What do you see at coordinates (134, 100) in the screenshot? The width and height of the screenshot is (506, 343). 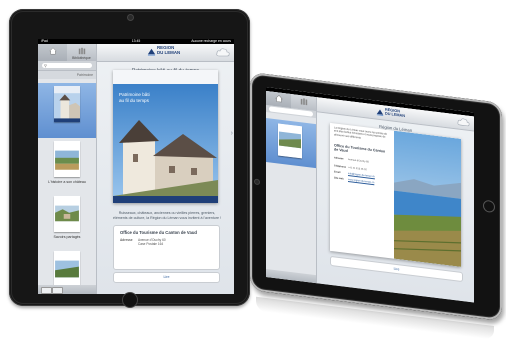 I see `cover-title-line-2: au fil du temps` at bounding box center [134, 100].